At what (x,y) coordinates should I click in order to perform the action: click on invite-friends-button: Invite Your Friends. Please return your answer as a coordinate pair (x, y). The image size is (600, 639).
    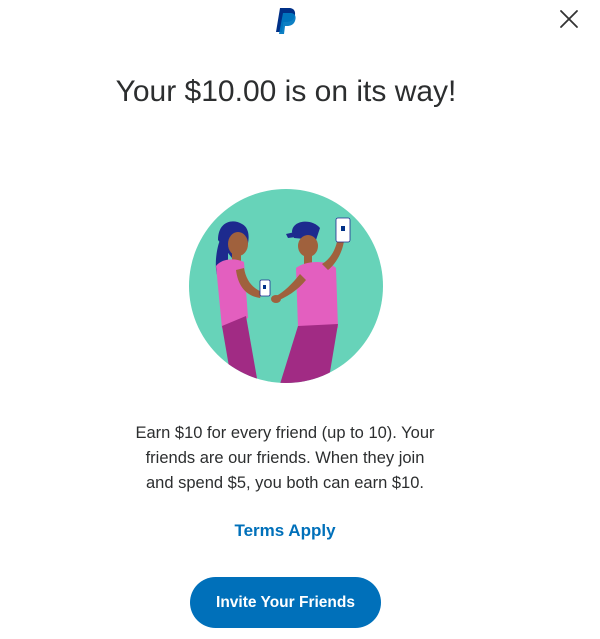
    Looking at the image, I should click on (285, 602).